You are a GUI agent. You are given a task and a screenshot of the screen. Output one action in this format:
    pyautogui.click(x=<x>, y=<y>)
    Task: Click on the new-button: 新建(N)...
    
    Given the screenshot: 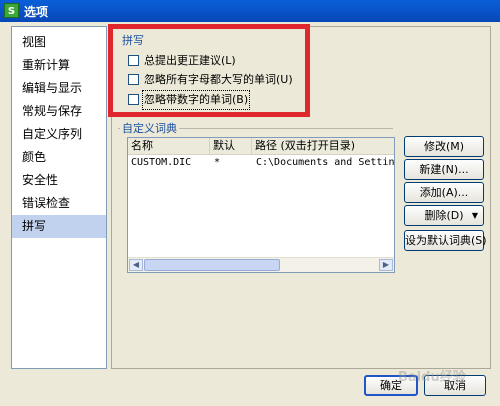 What is the action you would take?
    pyautogui.click(x=444, y=169)
    